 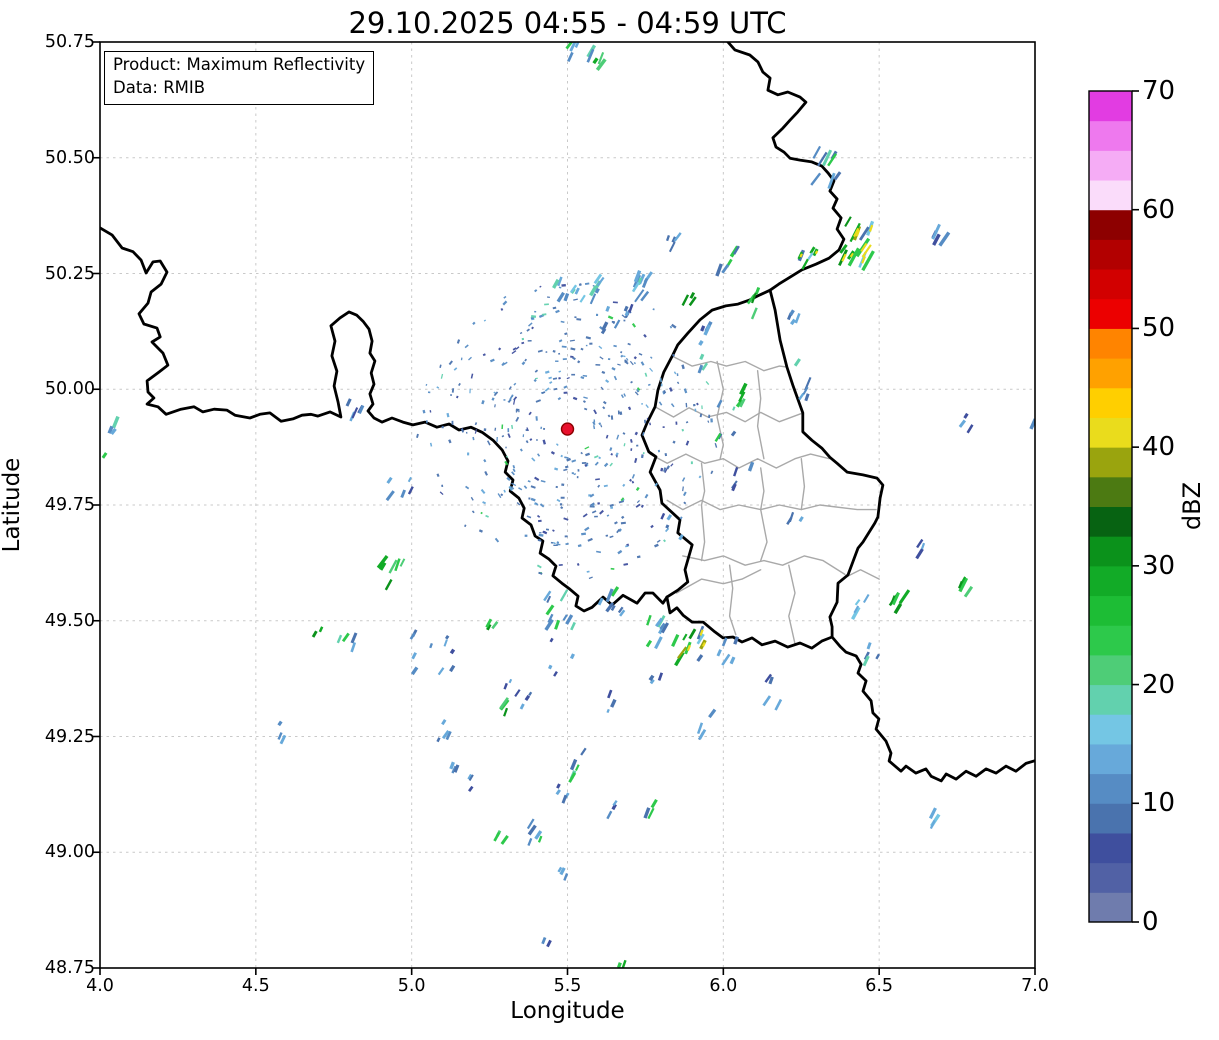 What do you see at coordinates (567, 23) in the screenshot?
I see `plot-title: 29.10.2025 04:55 - 04:59 UTC` at bounding box center [567, 23].